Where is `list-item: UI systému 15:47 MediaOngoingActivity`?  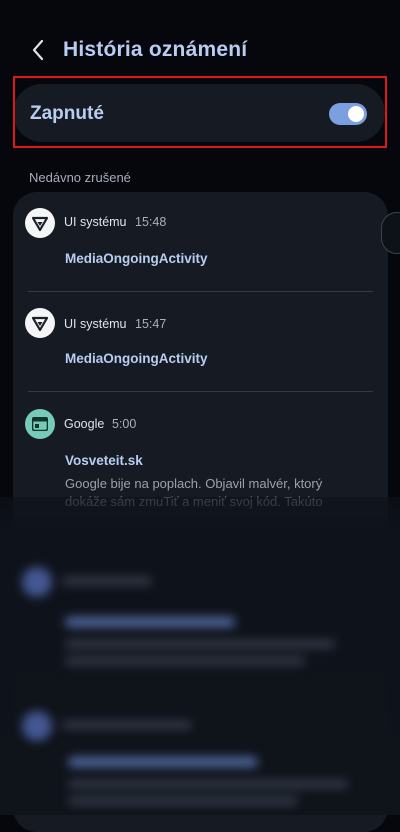 list-item: UI systému 15:47 MediaOngoingActivity is located at coordinates (200, 342).